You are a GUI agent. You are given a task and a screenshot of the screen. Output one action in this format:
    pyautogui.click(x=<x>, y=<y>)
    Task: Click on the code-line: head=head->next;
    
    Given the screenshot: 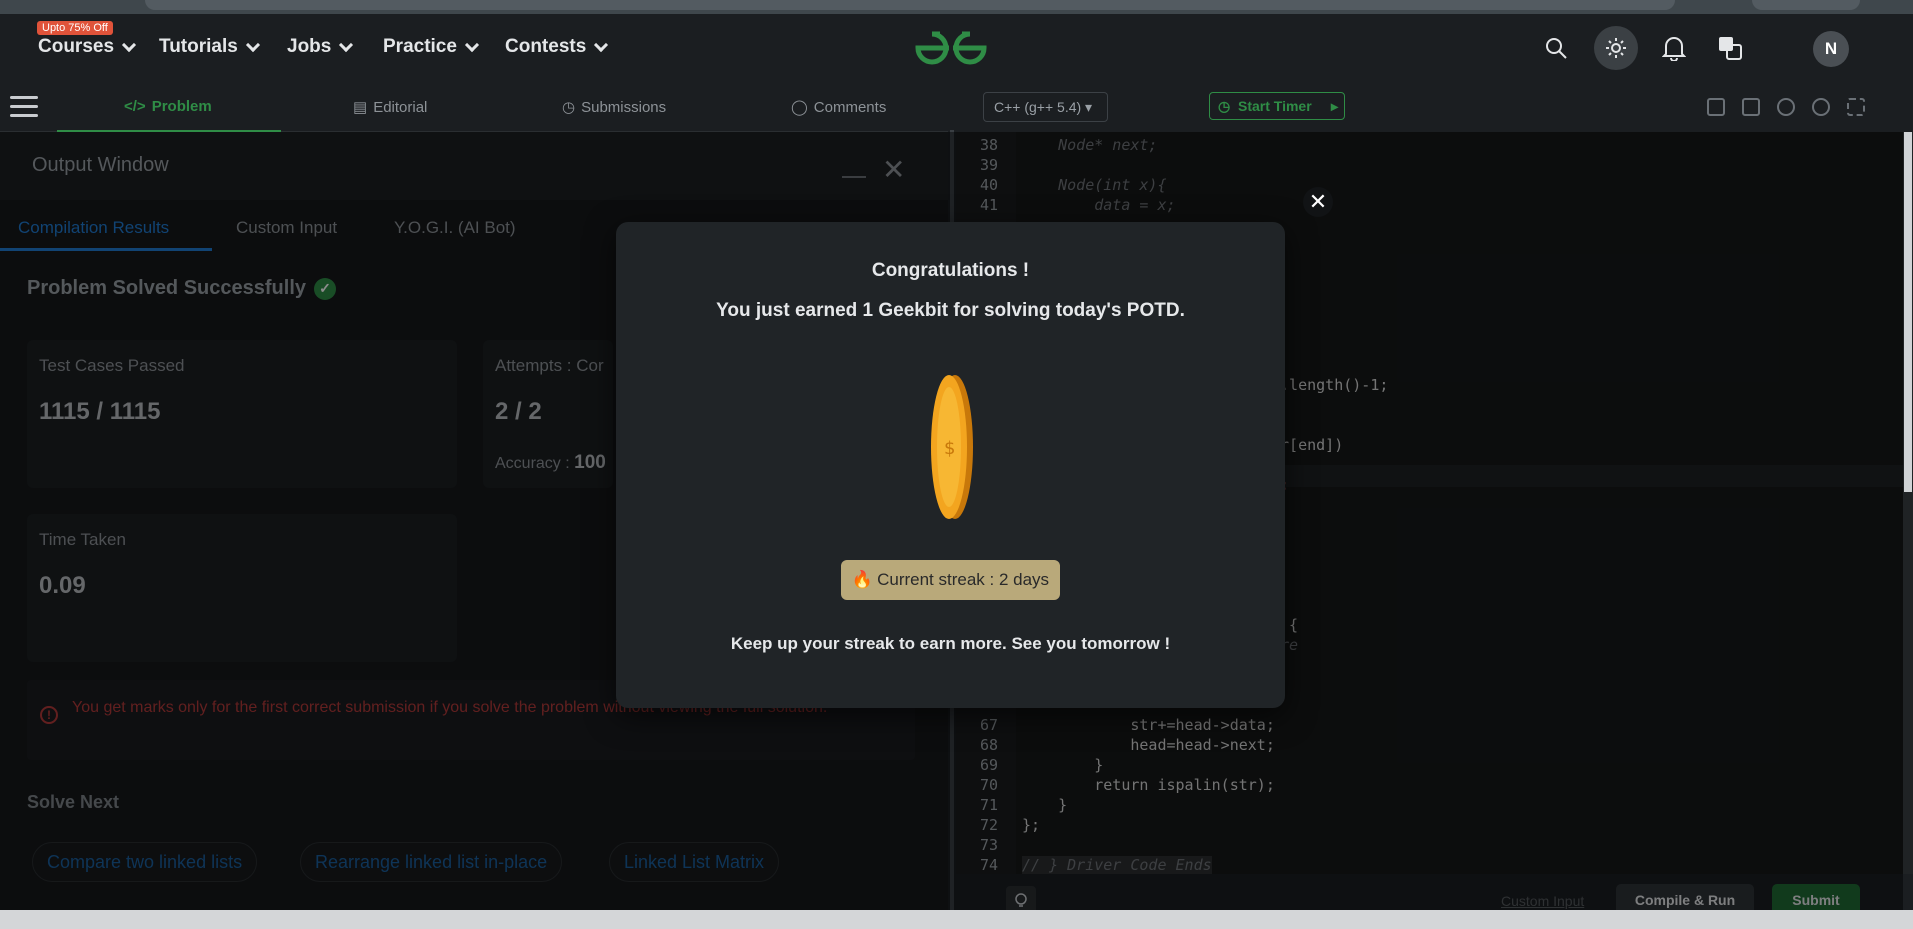 What is the action you would take?
    pyautogui.click(x=1148, y=745)
    